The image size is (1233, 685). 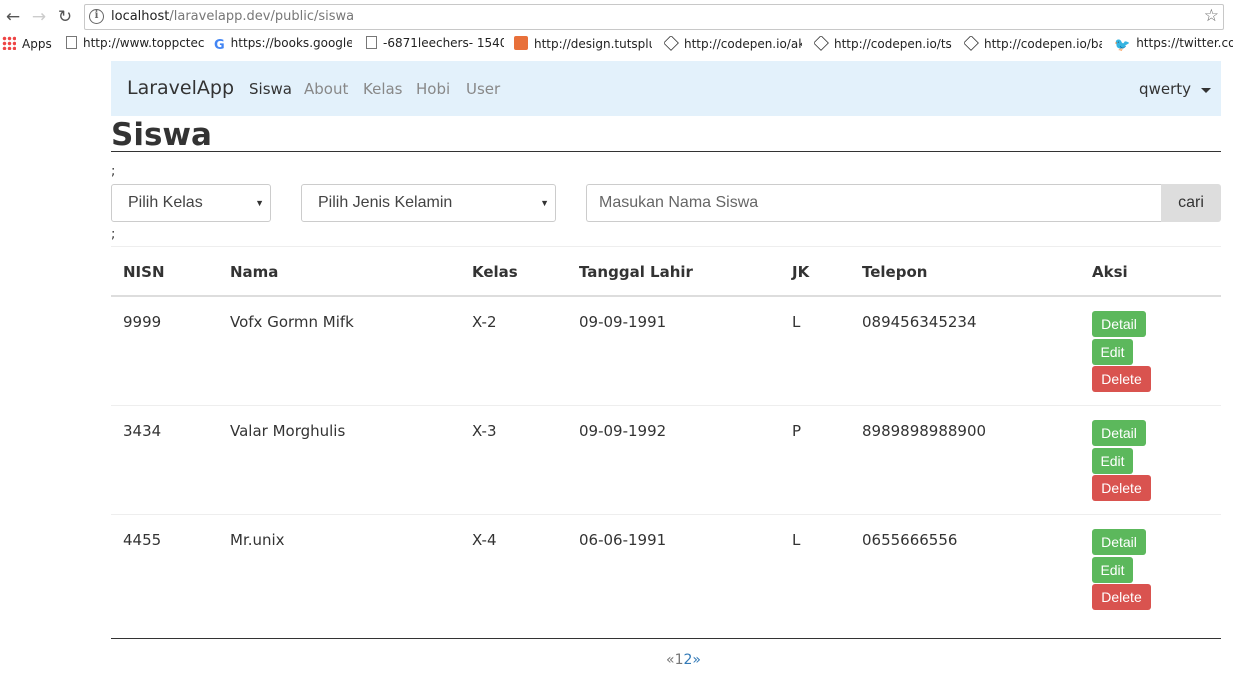 What do you see at coordinates (9, 43) in the screenshot?
I see `apps-grid-icon` at bounding box center [9, 43].